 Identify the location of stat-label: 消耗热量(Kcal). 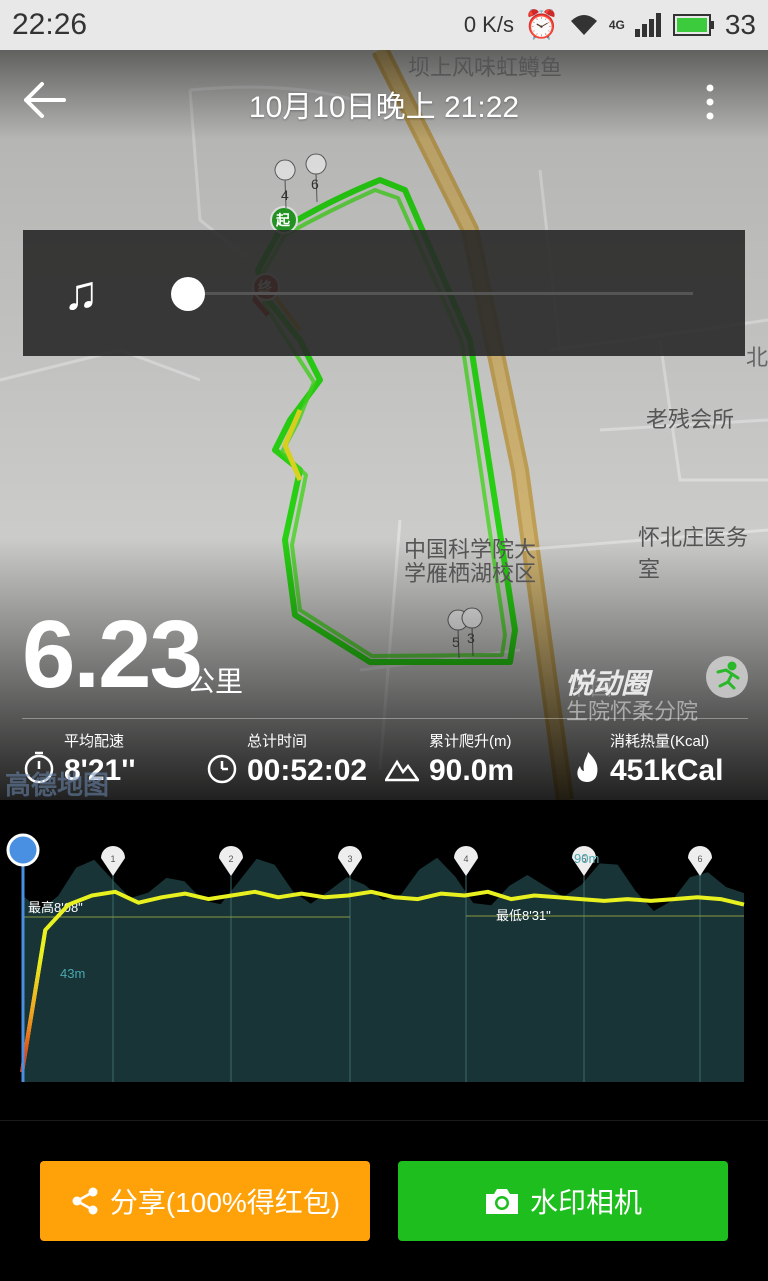
(660, 741).